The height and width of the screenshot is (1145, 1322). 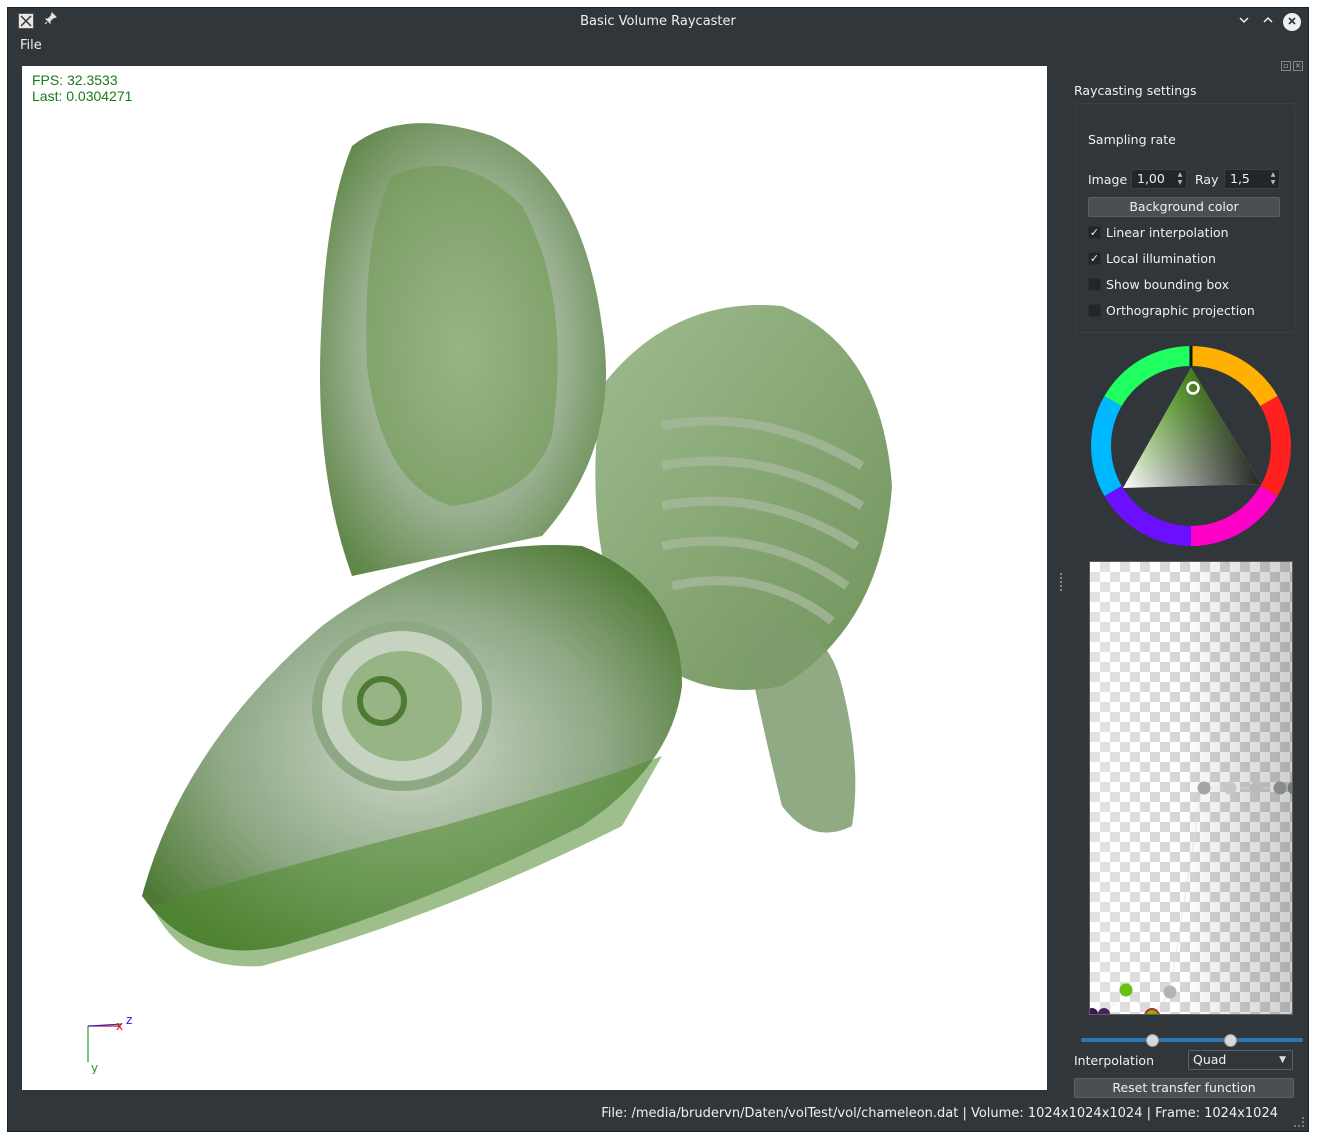 I want to click on local-illumination-label: Local illumination, so click(x=1161, y=258).